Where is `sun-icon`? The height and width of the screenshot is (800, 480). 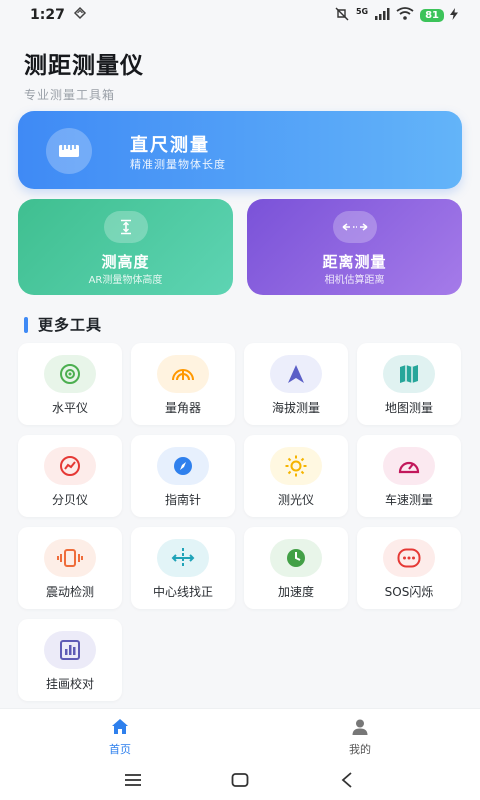 sun-icon is located at coordinates (296, 466).